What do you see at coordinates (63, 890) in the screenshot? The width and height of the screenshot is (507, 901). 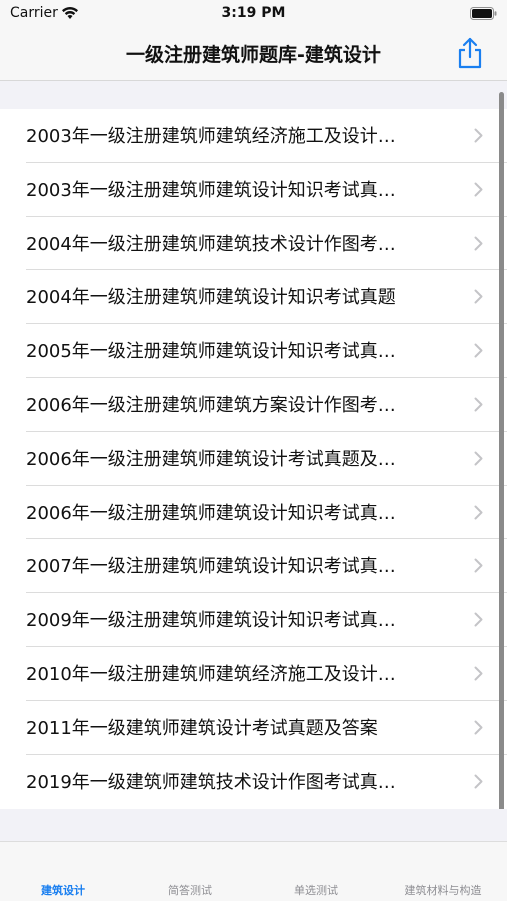 I see `tab-1: 建筑设计` at bounding box center [63, 890].